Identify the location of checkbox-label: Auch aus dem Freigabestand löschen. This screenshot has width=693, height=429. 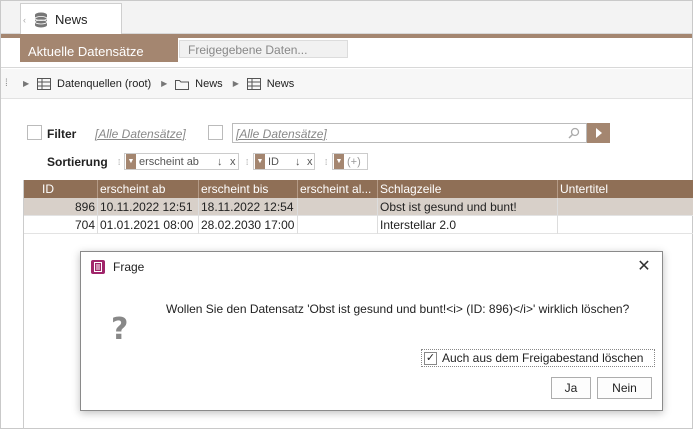
(543, 358).